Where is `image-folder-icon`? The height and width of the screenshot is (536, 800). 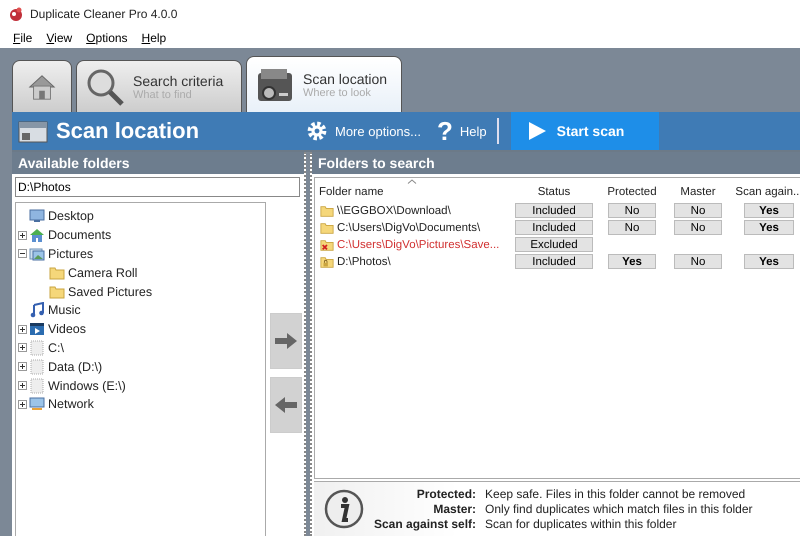 image-folder-icon is located at coordinates (37, 254).